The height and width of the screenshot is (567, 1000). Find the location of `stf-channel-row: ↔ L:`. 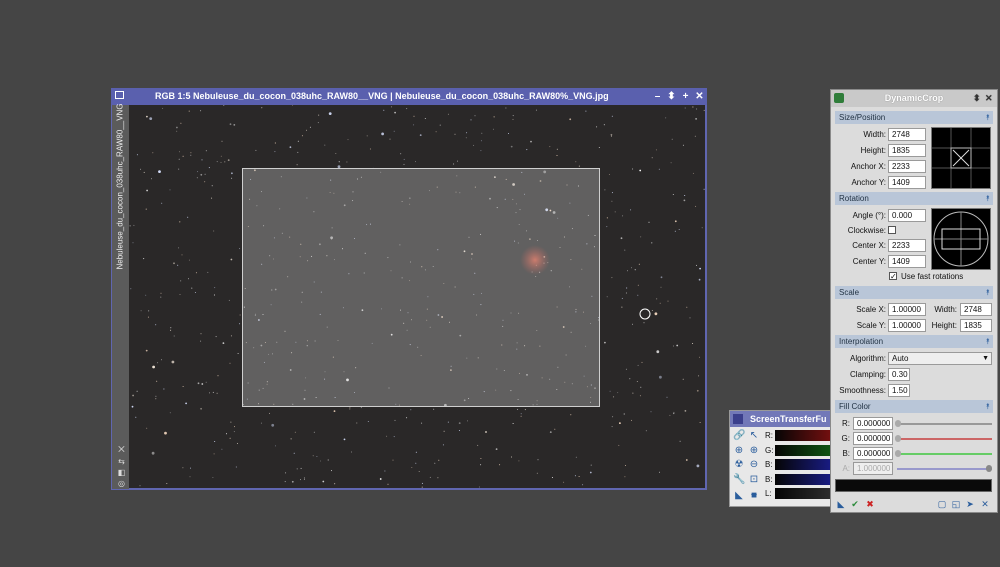

stf-channel-row: ↔ L: is located at coordinates (782, 494).